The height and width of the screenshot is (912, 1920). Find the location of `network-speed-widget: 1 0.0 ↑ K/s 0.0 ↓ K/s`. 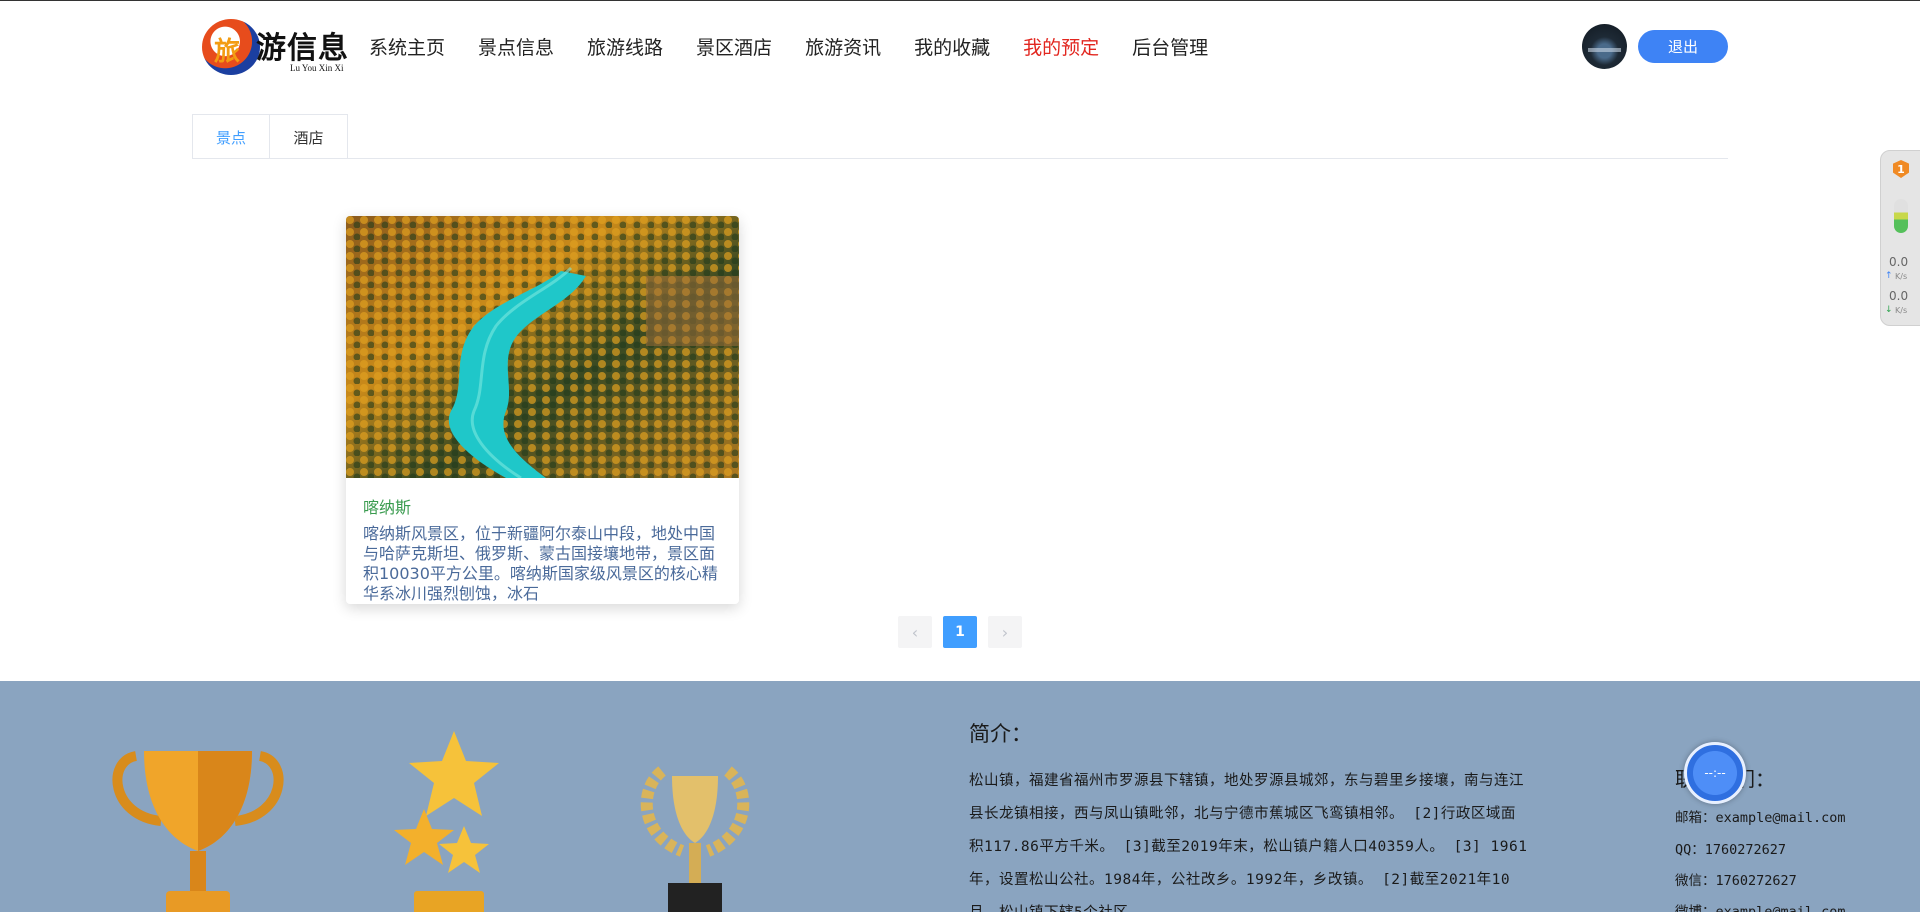

network-speed-widget: 1 0.0 ↑ K/s 0.0 ↓ K/s is located at coordinates (1900, 238).